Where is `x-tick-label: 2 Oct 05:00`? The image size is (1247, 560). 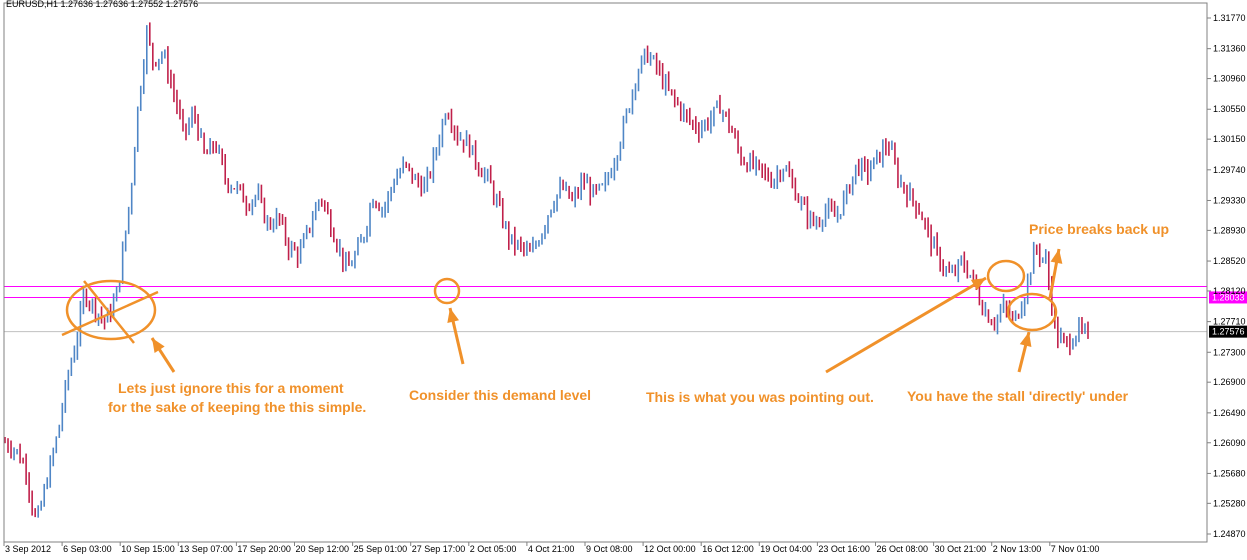 x-tick-label: 2 Oct 05:00 is located at coordinates (493, 549).